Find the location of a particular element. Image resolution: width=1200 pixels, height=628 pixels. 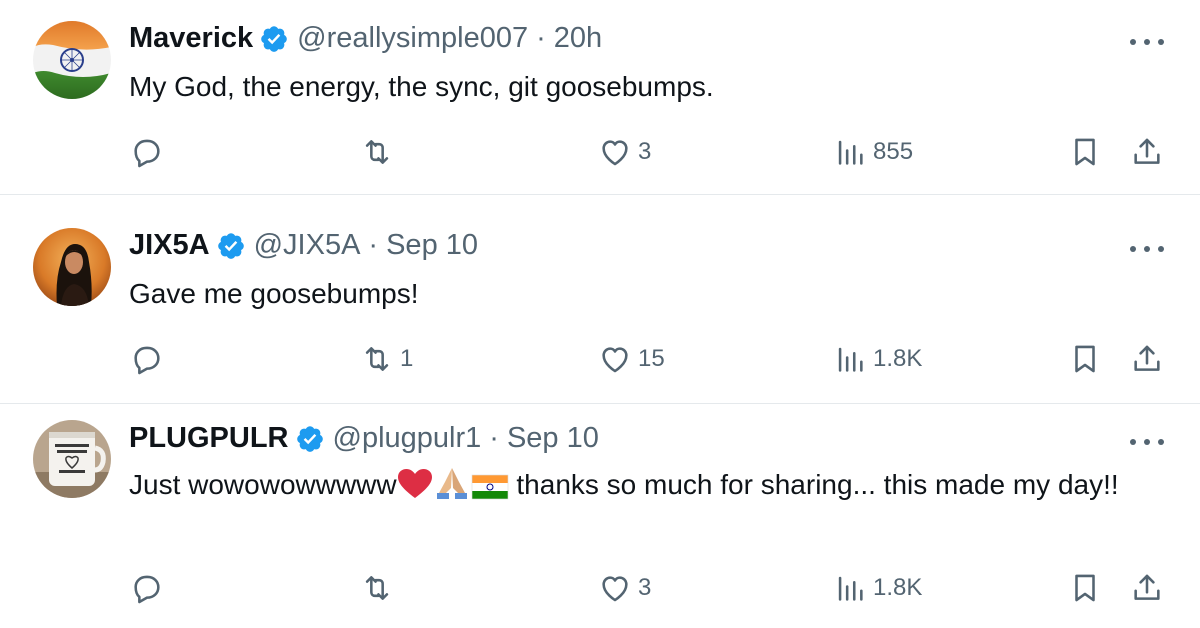

views-button: 855 is located at coordinates (873, 152).